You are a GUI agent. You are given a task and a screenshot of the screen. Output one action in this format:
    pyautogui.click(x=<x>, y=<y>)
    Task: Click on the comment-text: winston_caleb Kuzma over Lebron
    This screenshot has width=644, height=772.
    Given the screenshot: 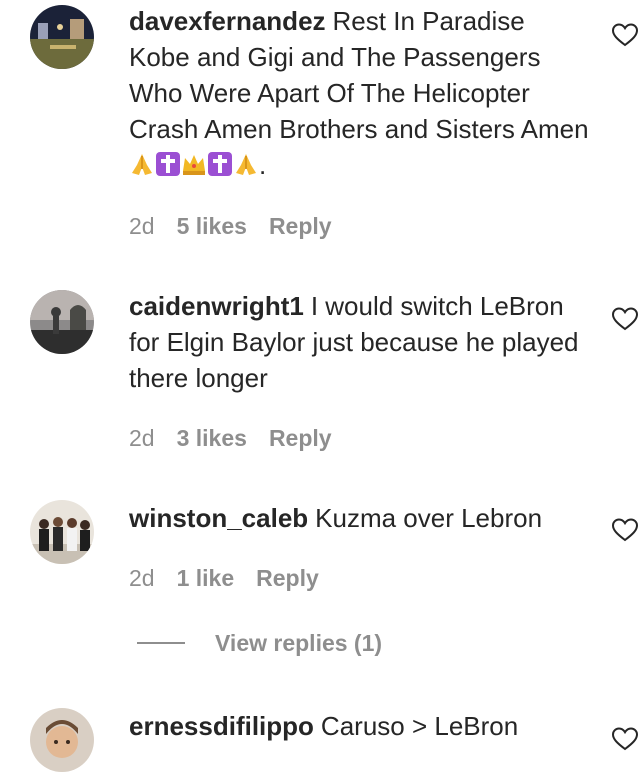 What is the action you would take?
    pyautogui.click(x=359, y=518)
    